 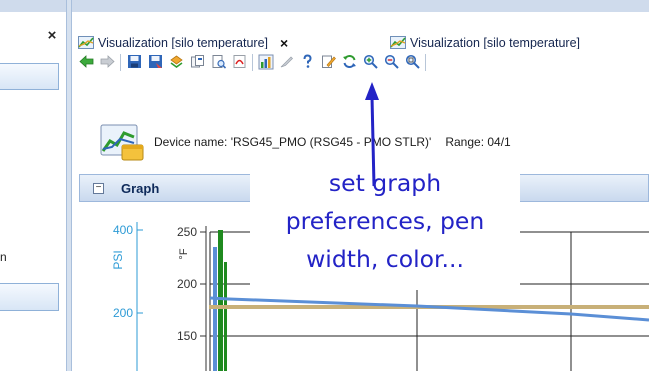 I want to click on temp-tick-label: 250, so click(x=187, y=232).